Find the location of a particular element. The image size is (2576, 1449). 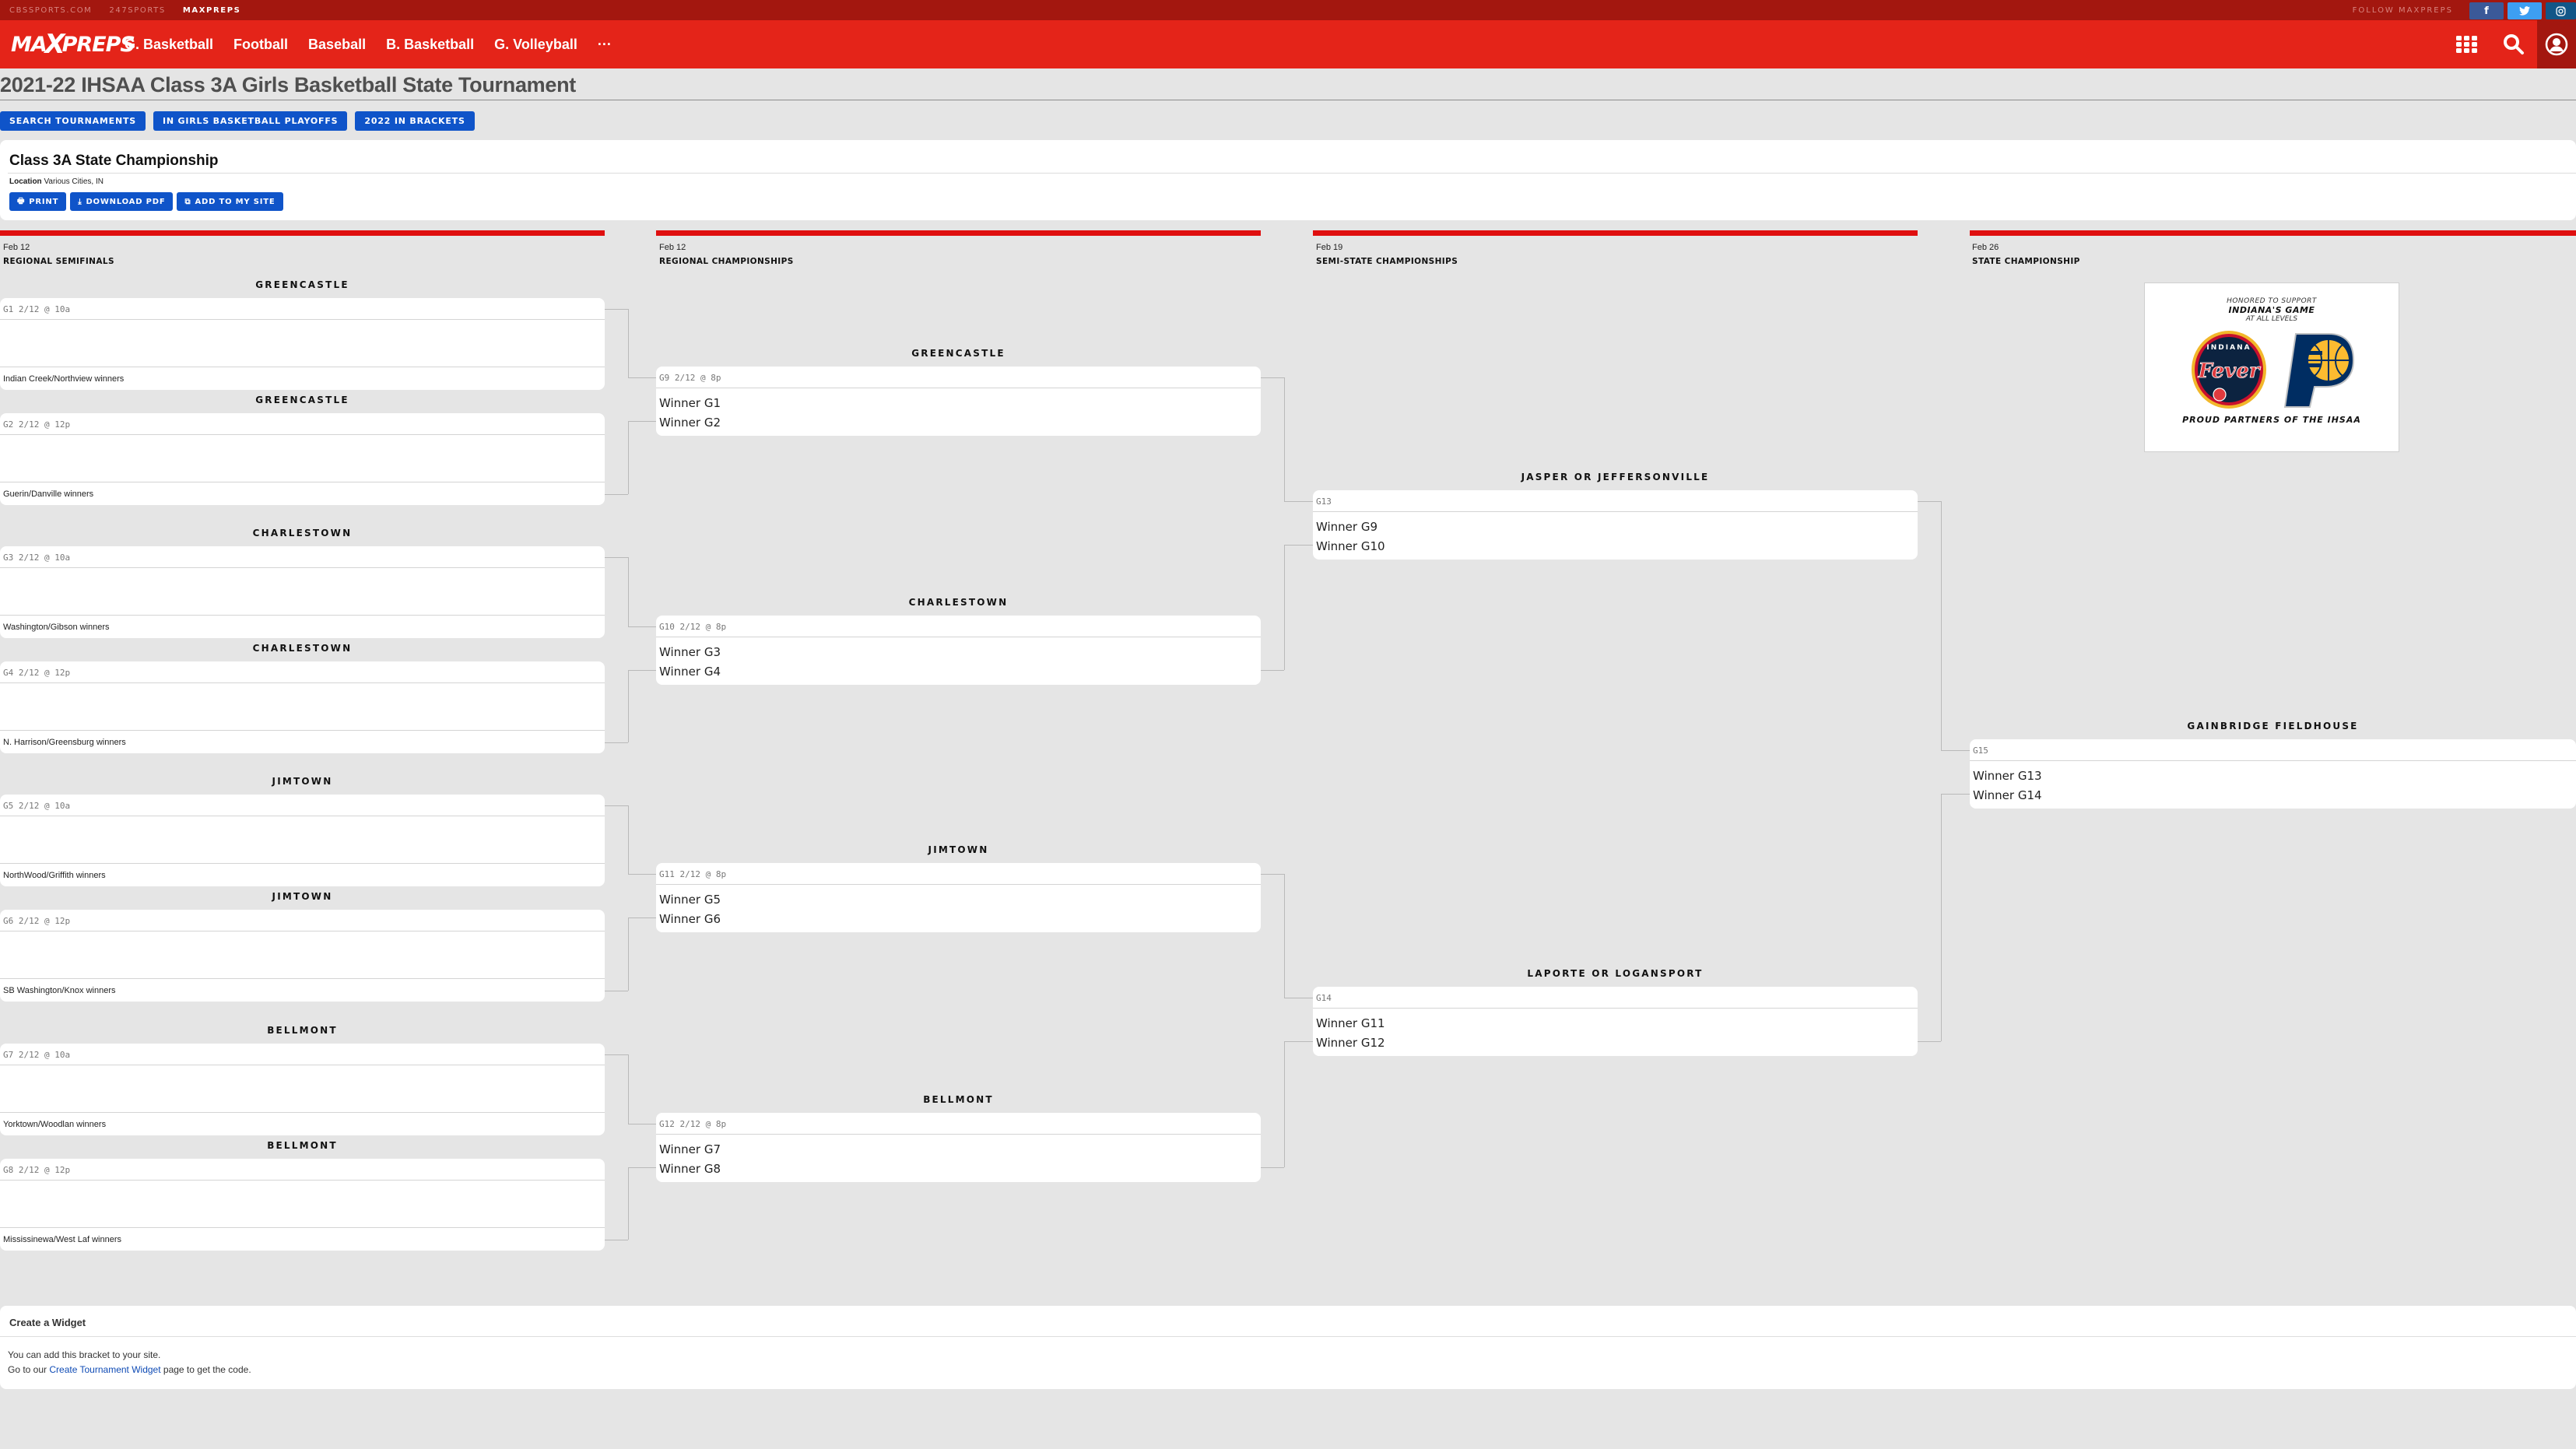

team-slot: Winner G5 is located at coordinates (959, 897).